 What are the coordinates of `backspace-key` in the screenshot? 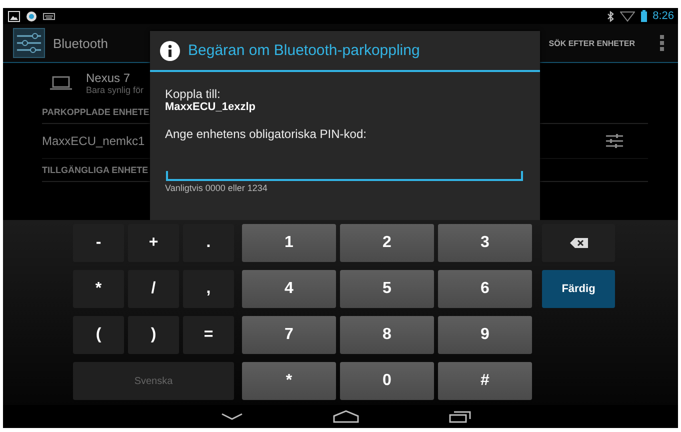 It's located at (578, 243).